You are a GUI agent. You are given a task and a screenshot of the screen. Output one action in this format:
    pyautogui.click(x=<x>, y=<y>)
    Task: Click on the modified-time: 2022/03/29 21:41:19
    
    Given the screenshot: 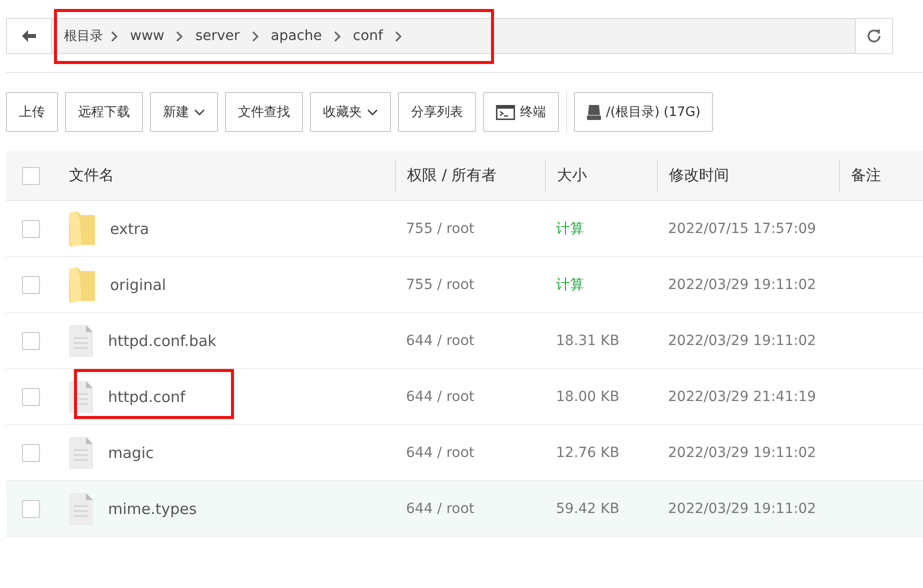 What is the action you would take?
    pyautogui.click(x=742, y=396)
    